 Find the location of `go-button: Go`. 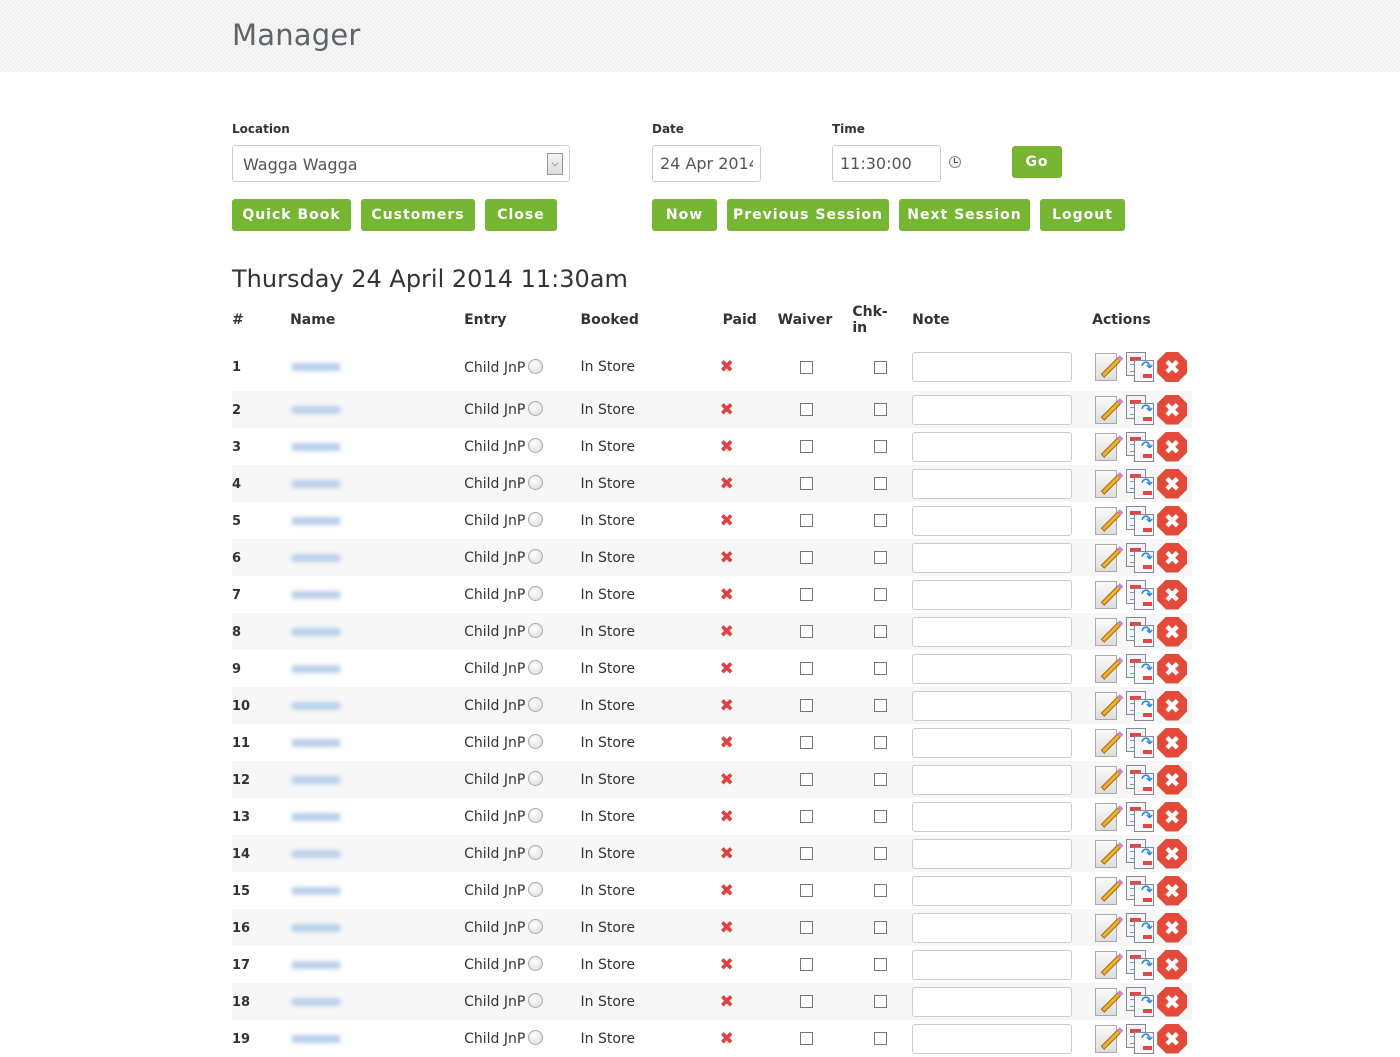

go-button: Go is located at coordinates (1037, 162).